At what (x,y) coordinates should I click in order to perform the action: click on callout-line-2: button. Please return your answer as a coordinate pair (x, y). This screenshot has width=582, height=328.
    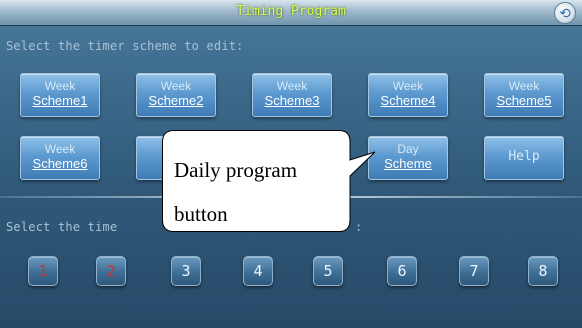
    Looking at the image, I should click on (201, 214).